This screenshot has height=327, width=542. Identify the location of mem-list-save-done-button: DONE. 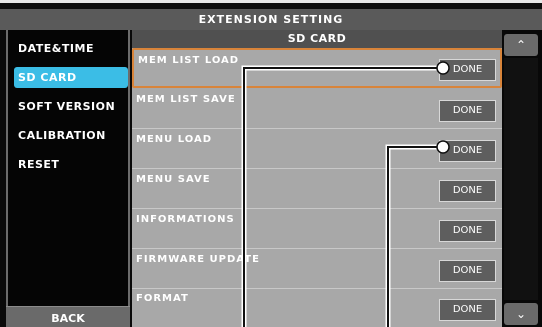
(467, 111).